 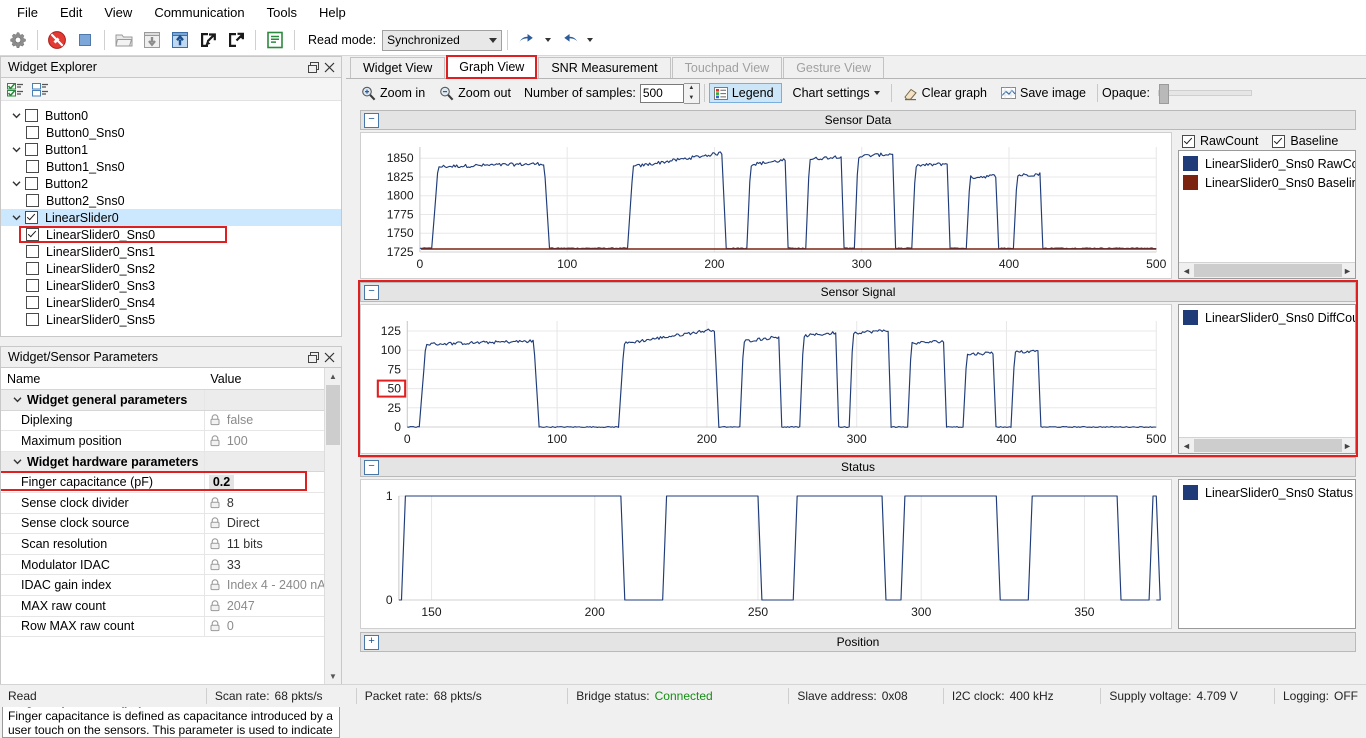 What do you see at coordinates (276, 585) in the screenshot?
I see `parameter-value: Index 4 - 2400 nA` at bounding box center [276, 585].